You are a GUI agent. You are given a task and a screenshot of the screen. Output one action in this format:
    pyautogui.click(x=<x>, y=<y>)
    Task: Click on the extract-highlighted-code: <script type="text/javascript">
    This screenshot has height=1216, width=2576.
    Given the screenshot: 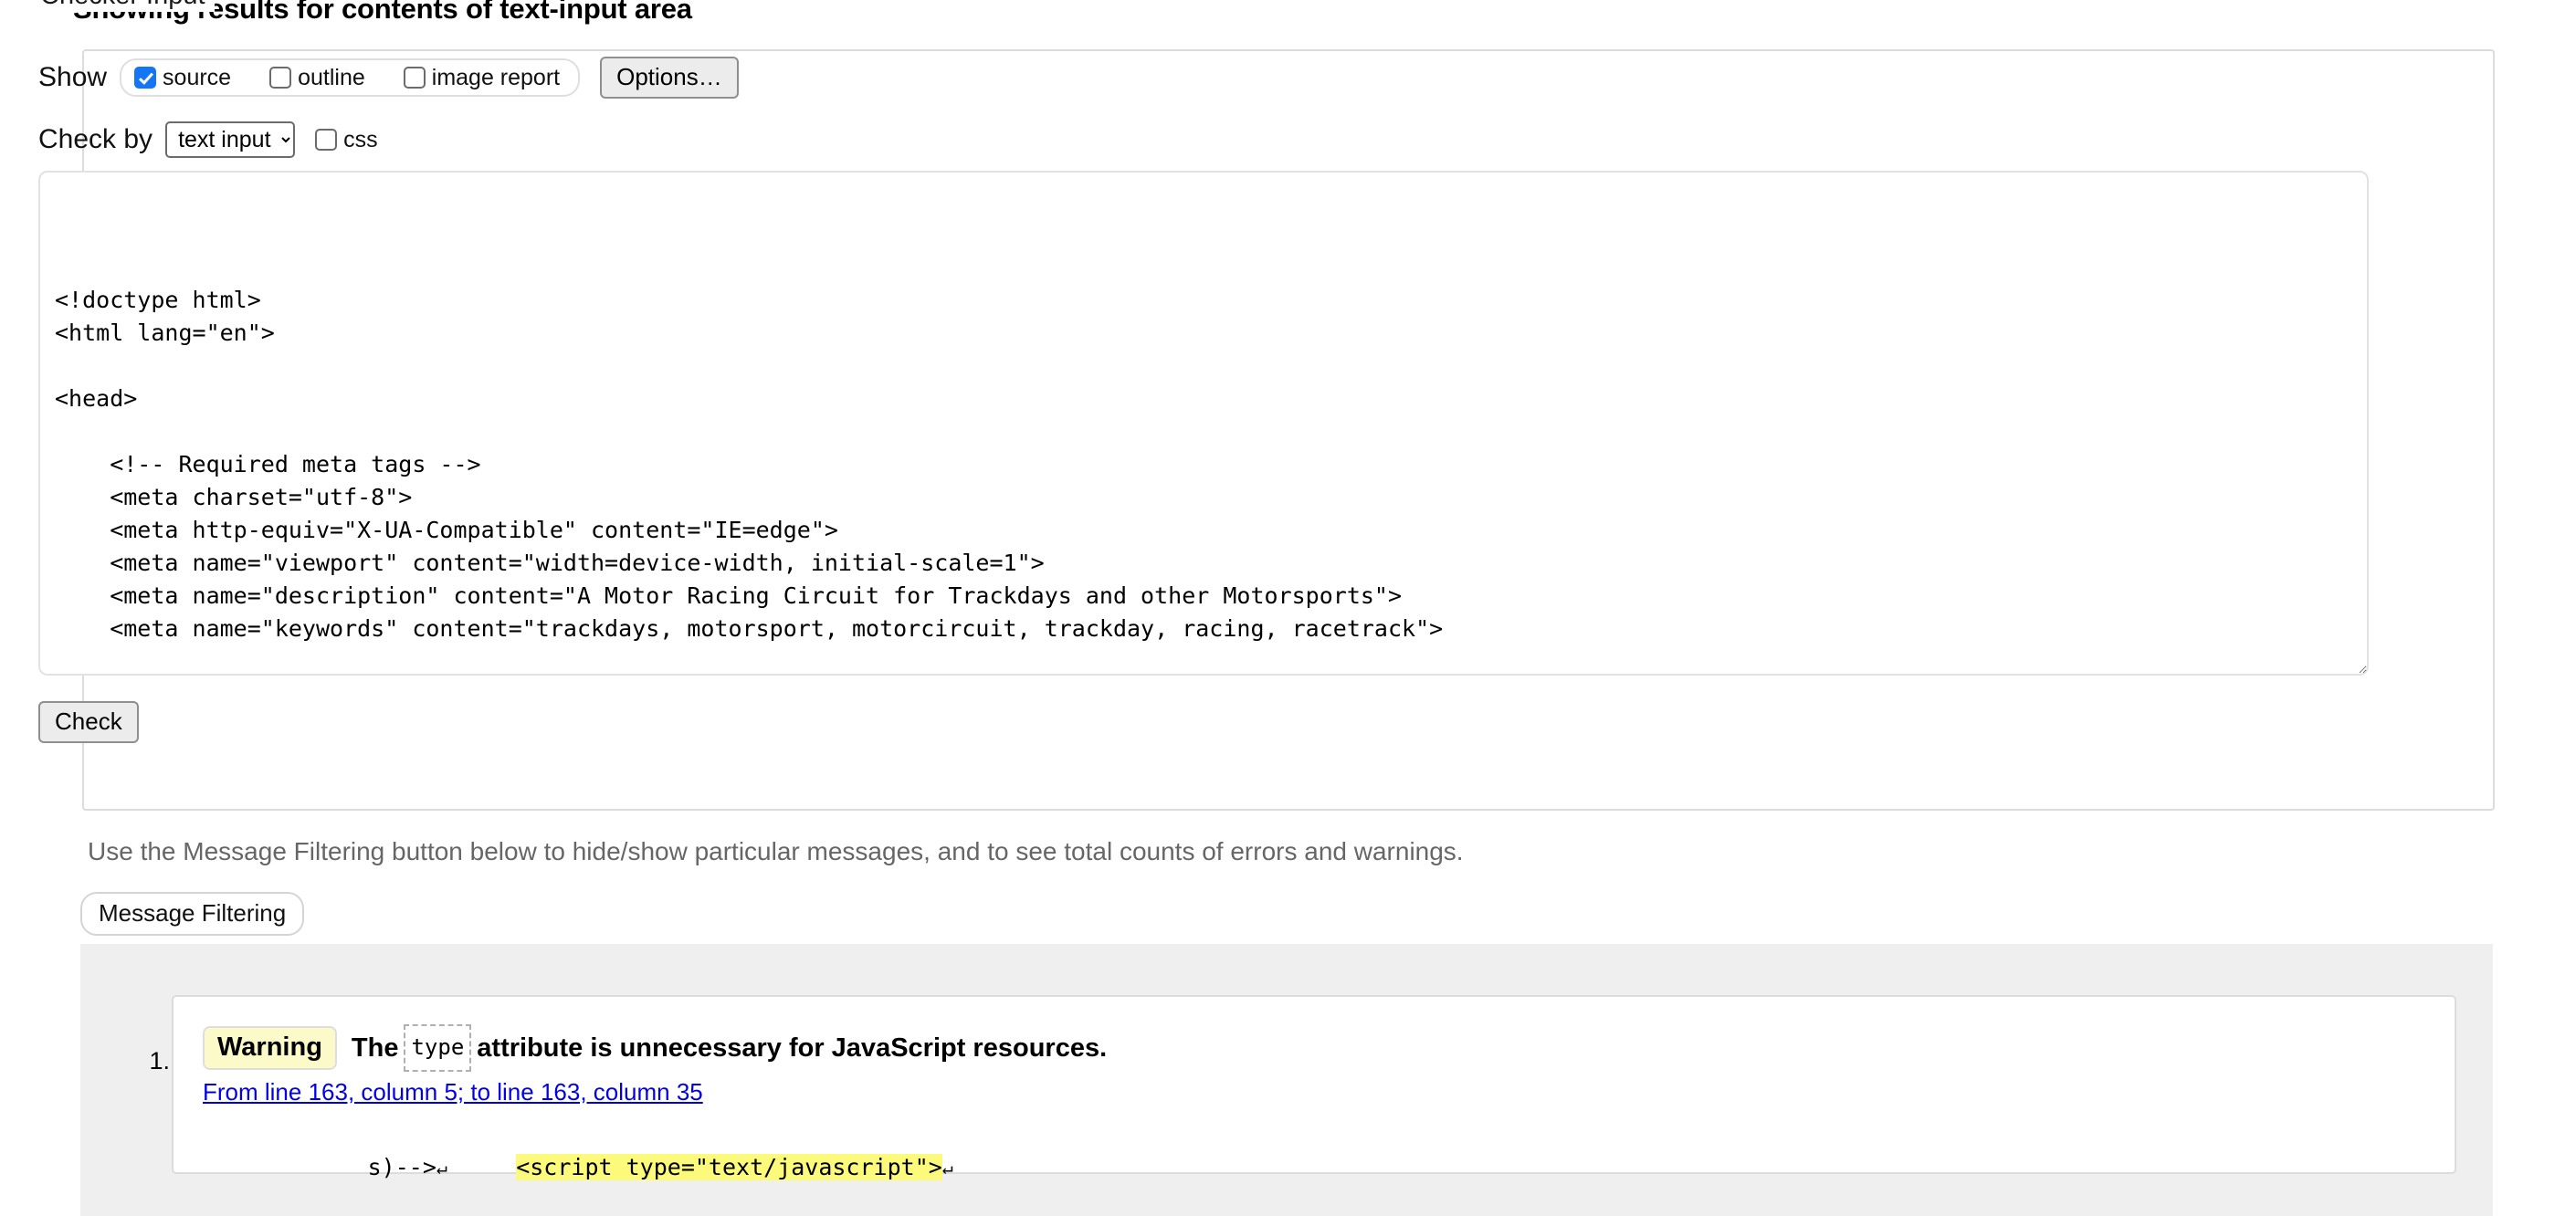 What is the action you would take?
    pyautogui.click(x=729, y=1167)
    